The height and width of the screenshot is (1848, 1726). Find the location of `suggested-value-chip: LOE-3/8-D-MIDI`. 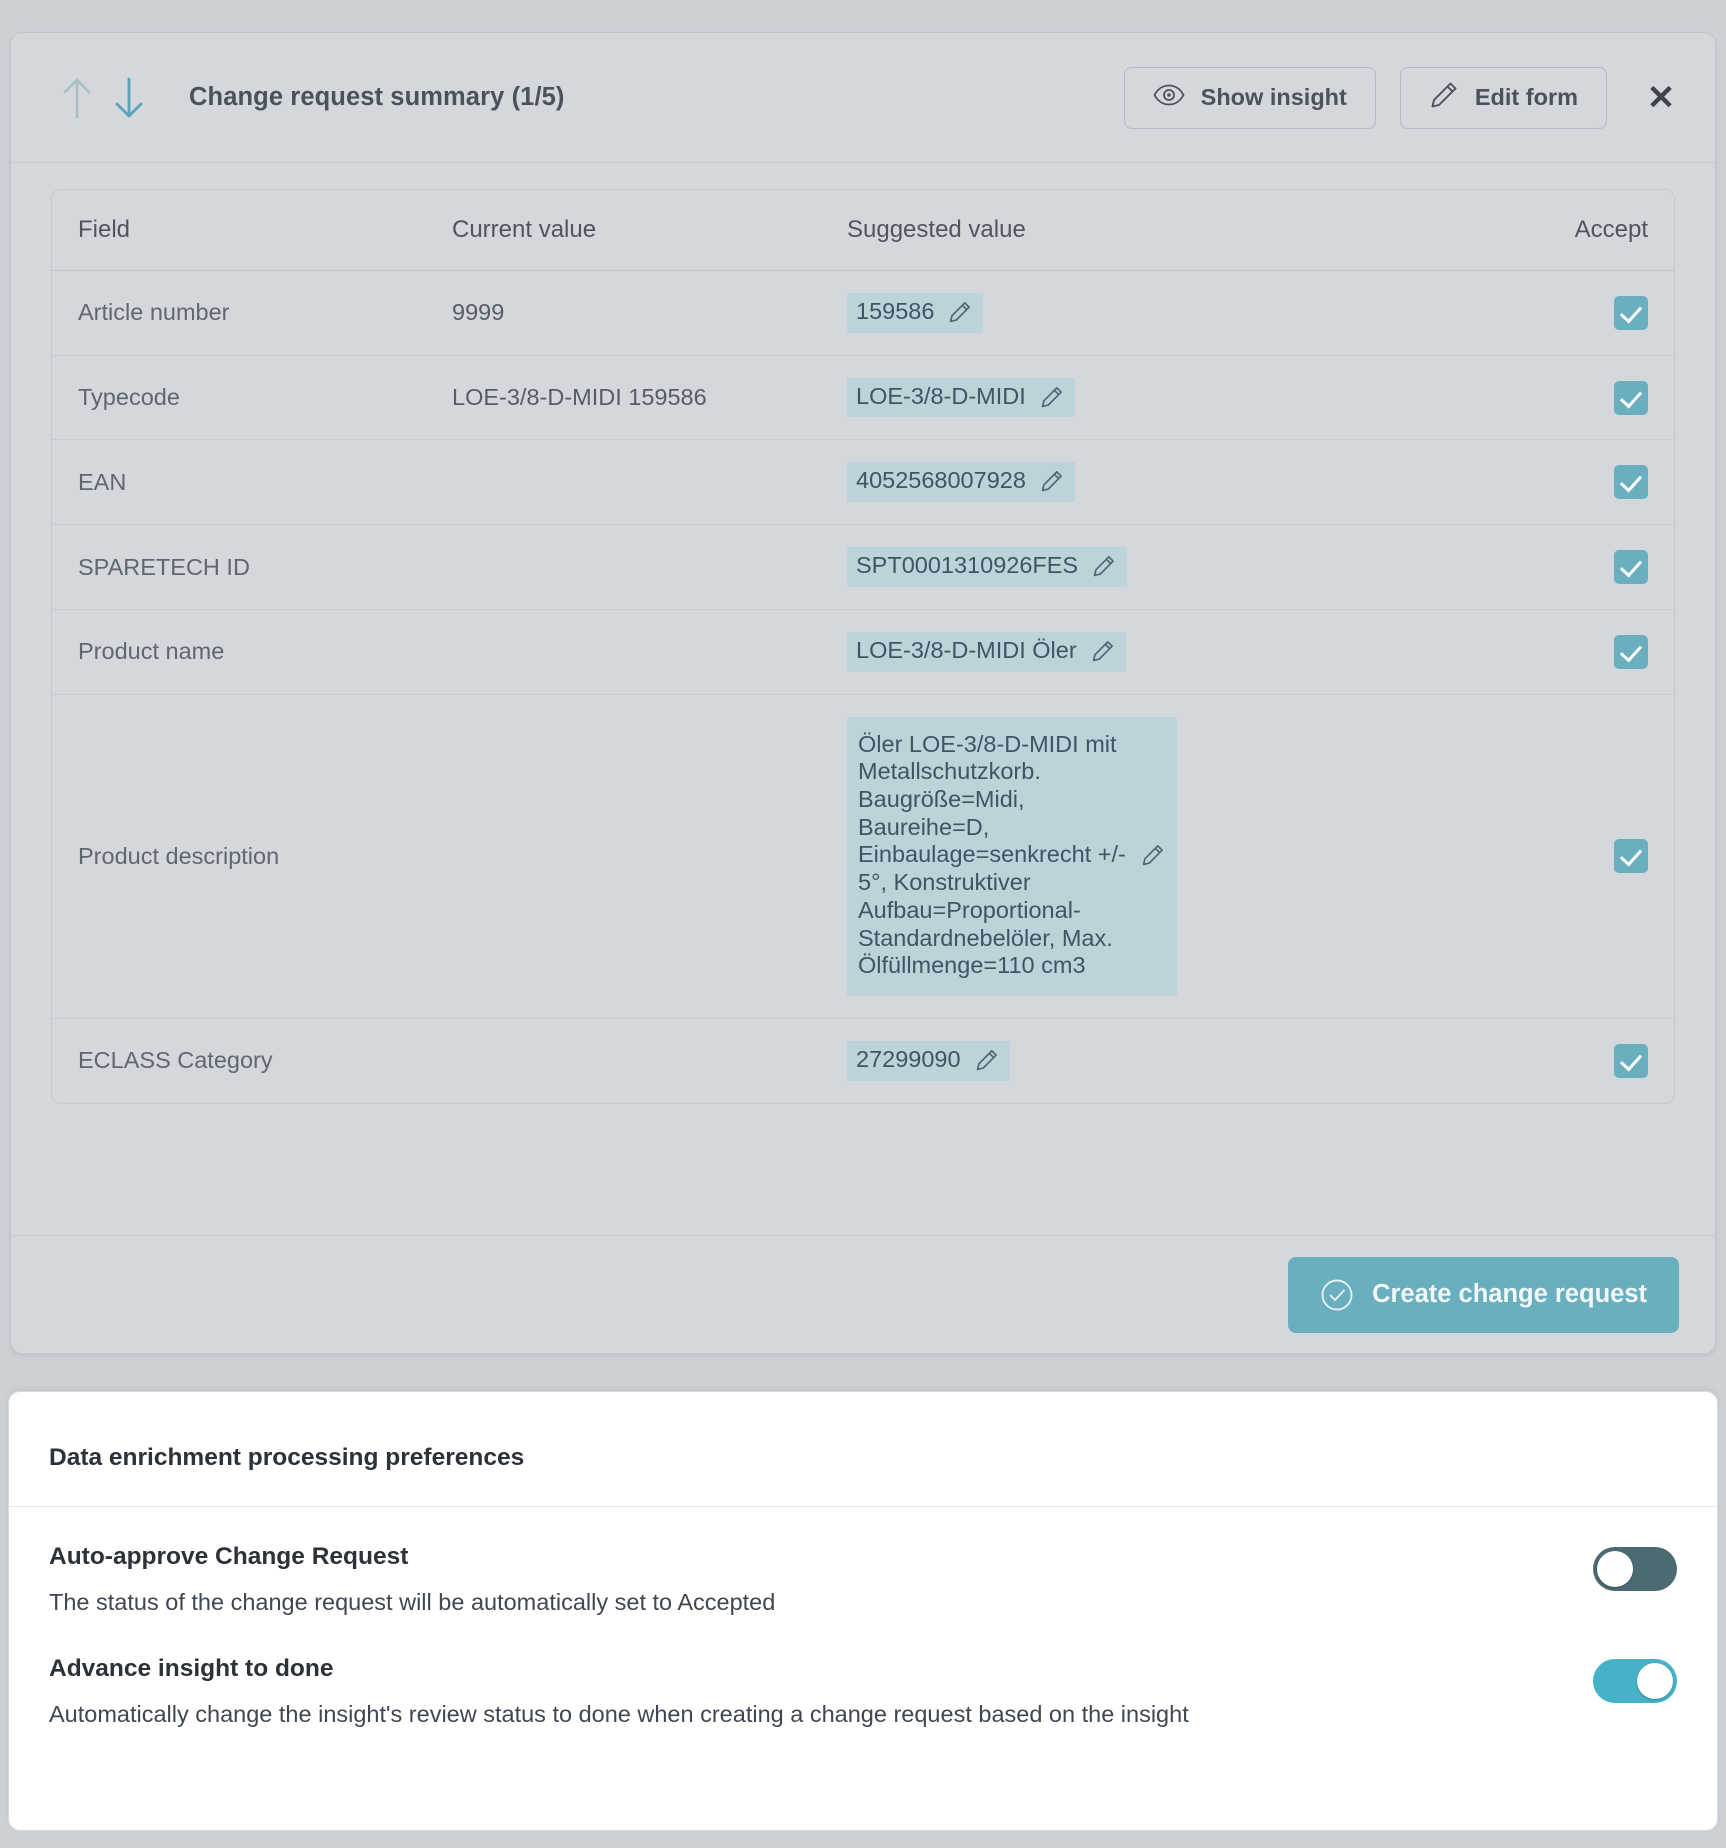

suggested-value-chip: LOE-3/8-D-MIDI is located at coordinates (961, 397).